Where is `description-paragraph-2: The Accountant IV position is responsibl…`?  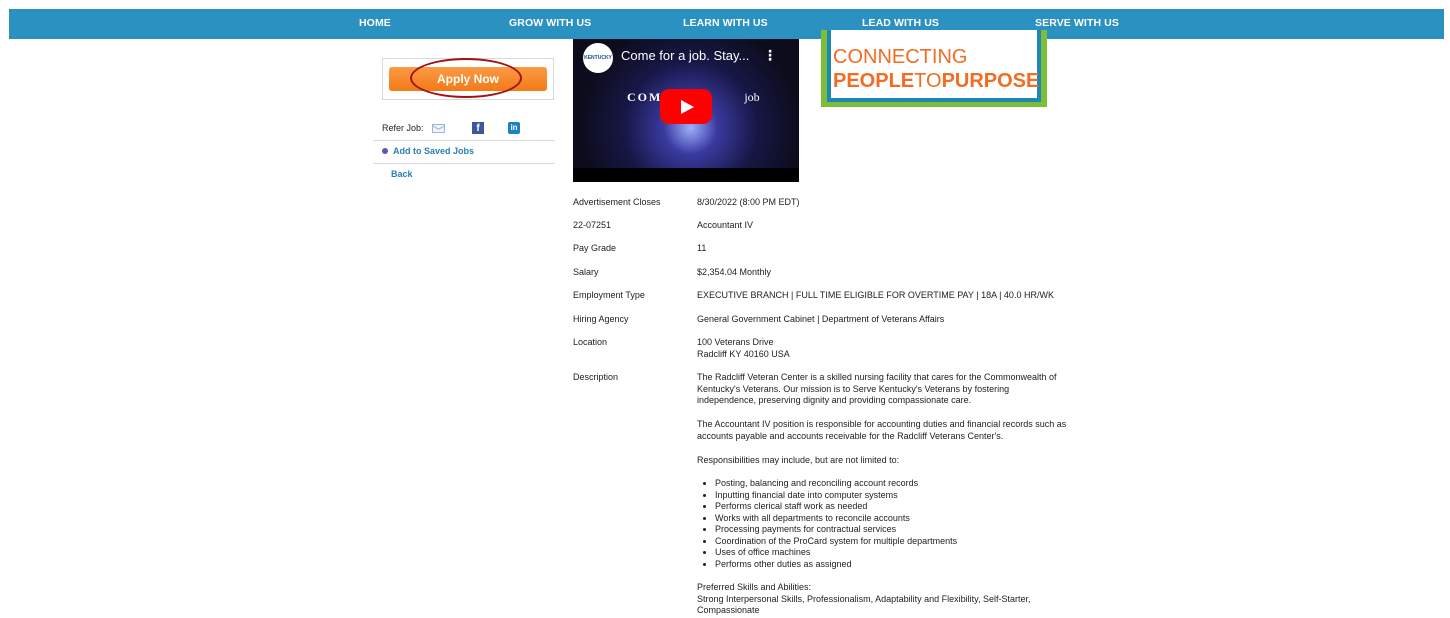
description-paragraph-2: The Accountant IV position is responsibl… is located at coordinates (887, 430).